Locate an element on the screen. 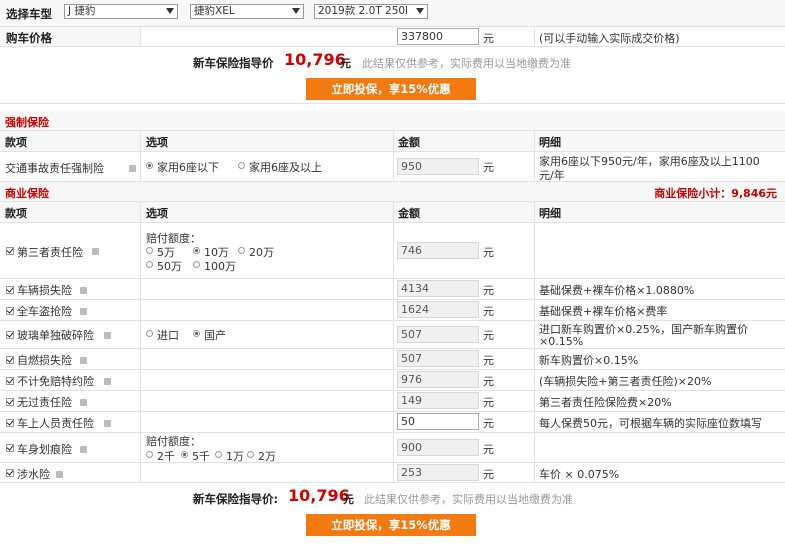  model-select: 2019款 2.0T 250l is located at coordinates (371, 11).